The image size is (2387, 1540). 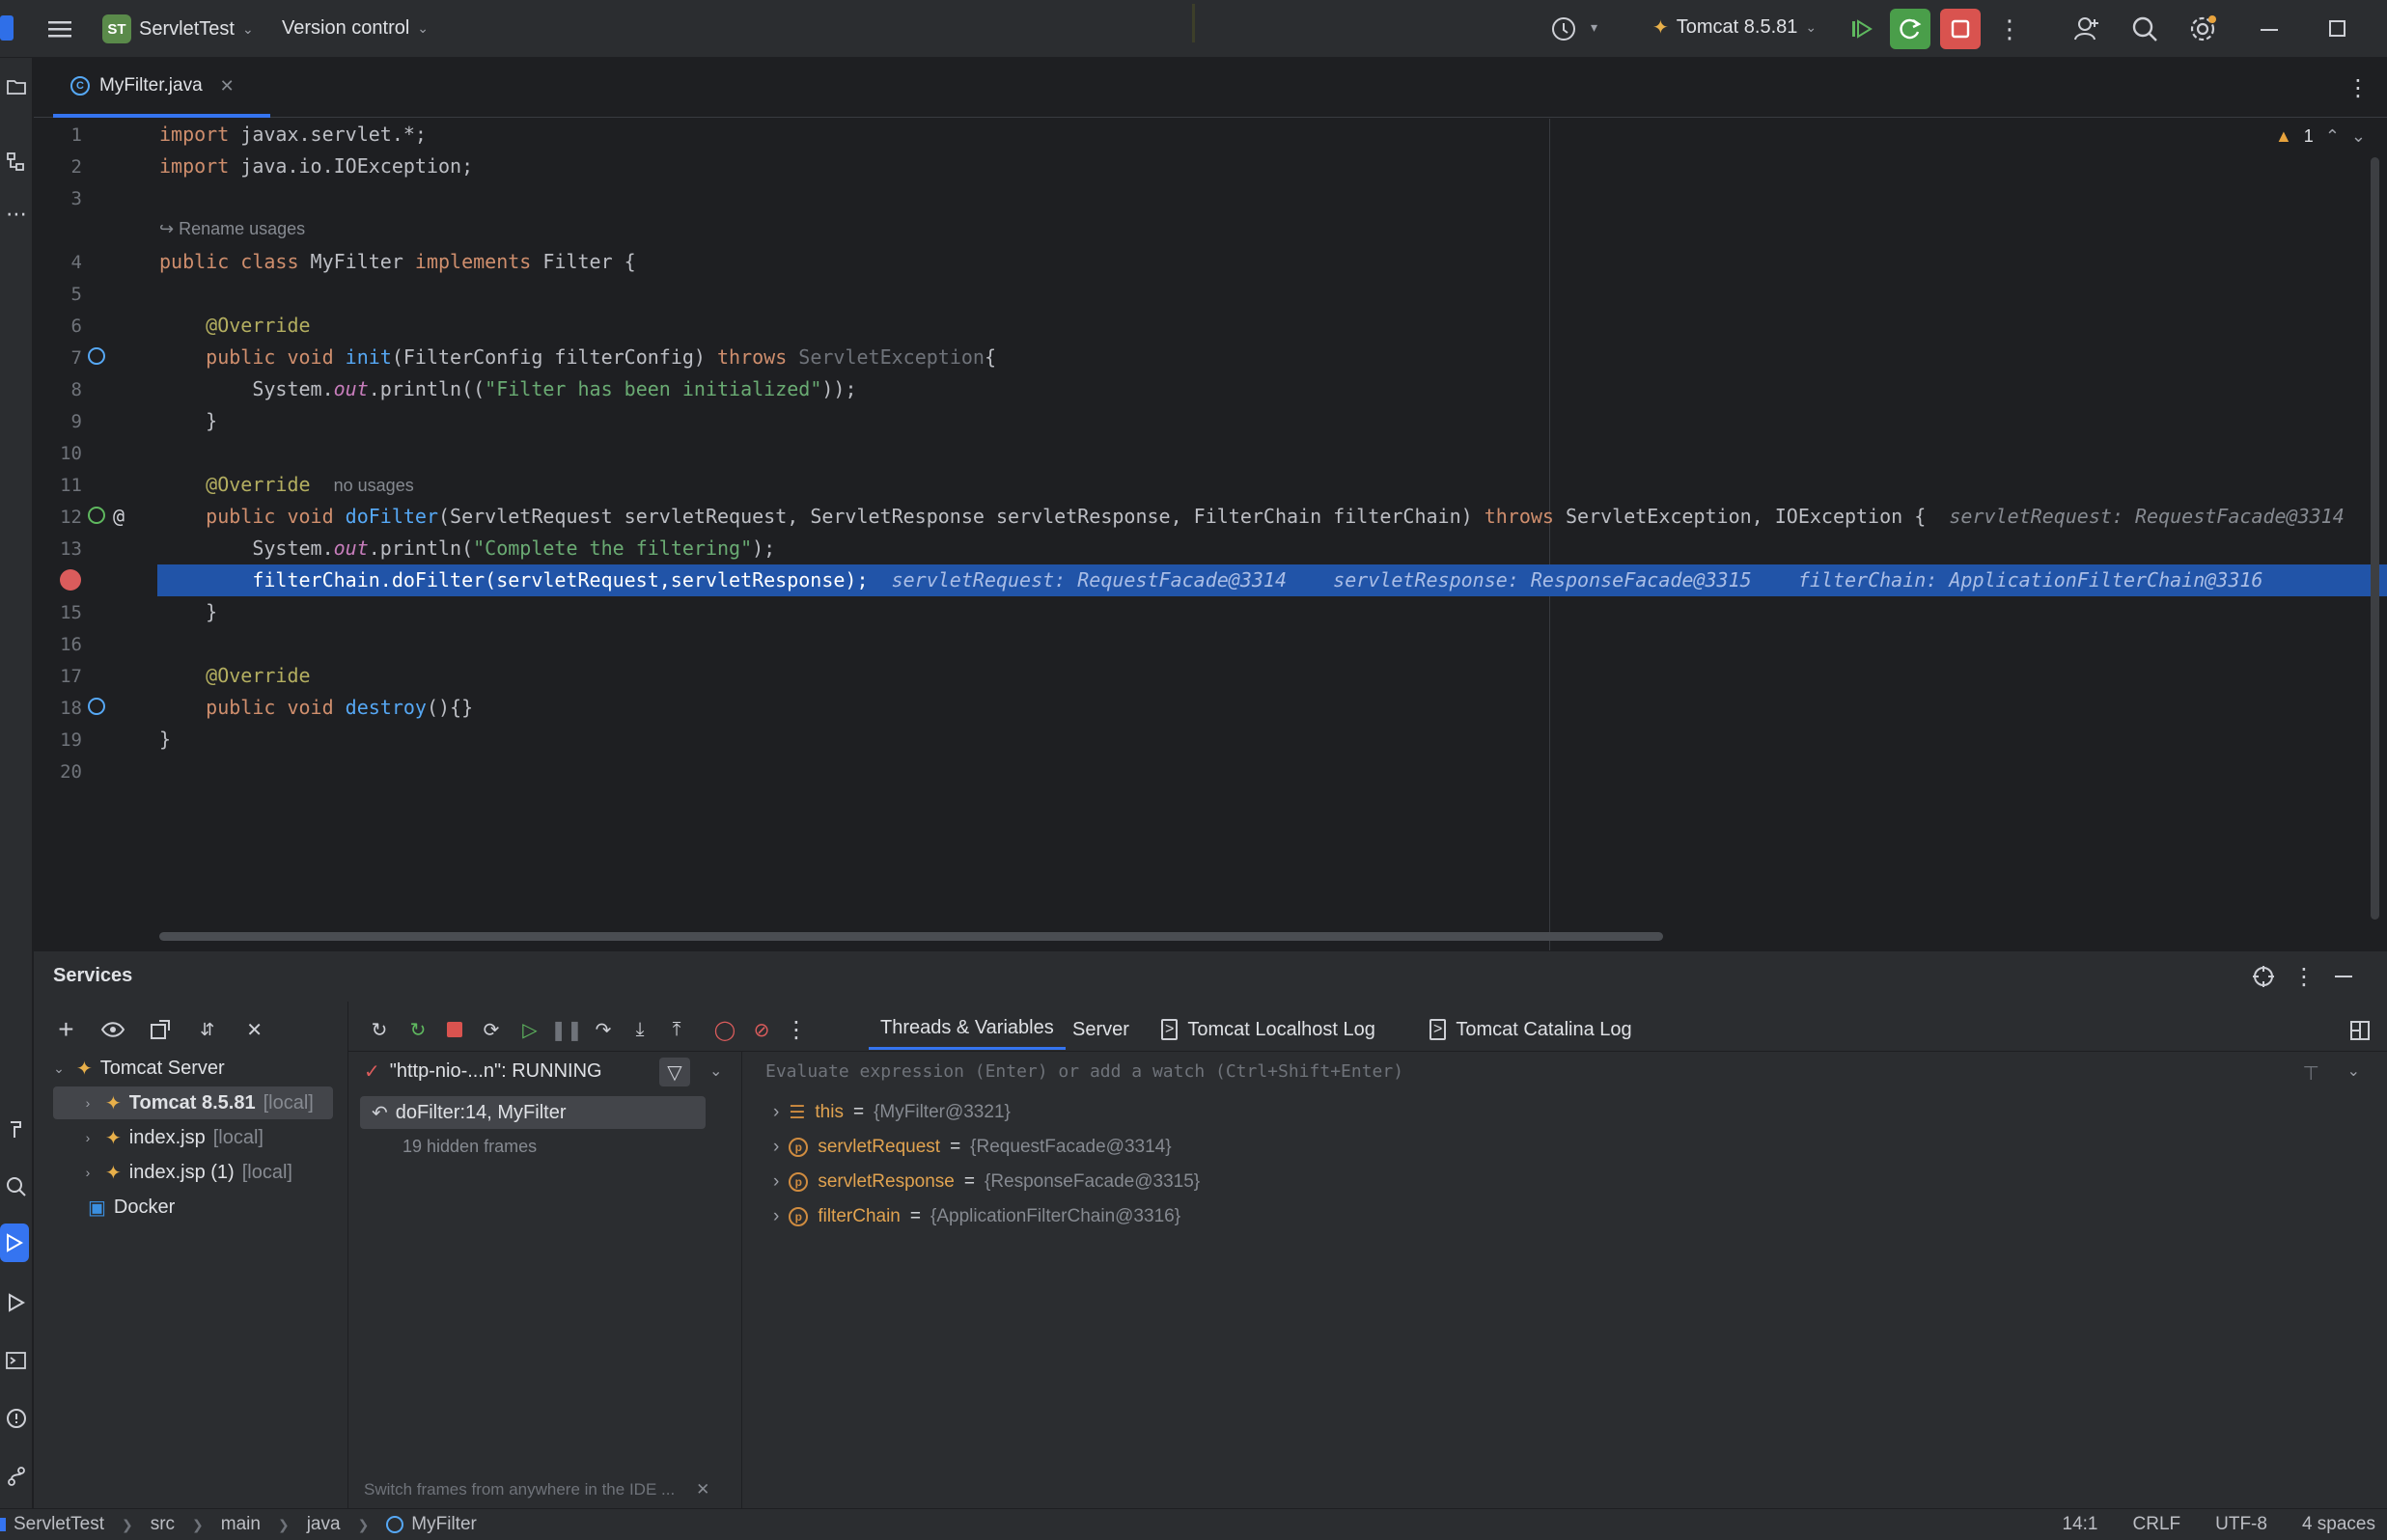 What do you see at coordinates (355, 28) in the screenshot?
I see `vcs-selector: Version control ⌄` at bounding box center [355, 28].